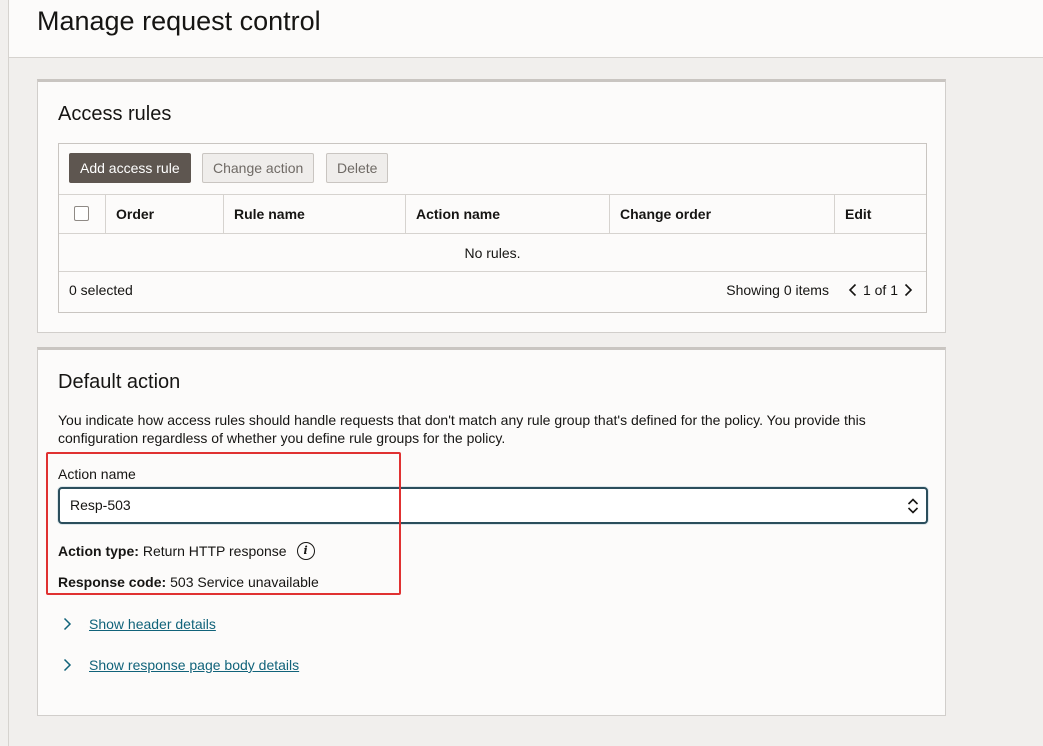 The height and width of the screenshot is (746, 1043). Describe the element at coordinates (152, 624) in the screenshot. I see `show-header-details-link: Show header details` at that location.